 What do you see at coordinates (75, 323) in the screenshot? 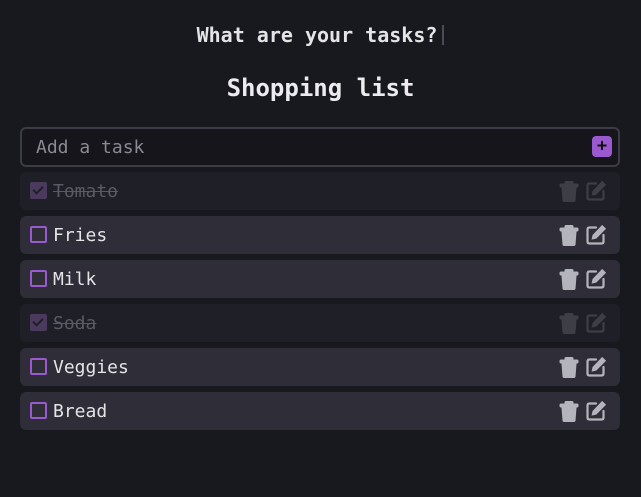
I see `task-label: Soda` at bounding box center [75, 323].